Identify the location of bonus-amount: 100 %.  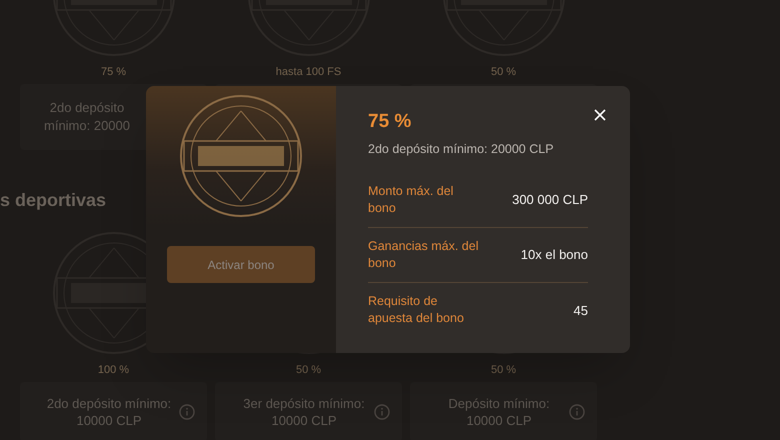
(114, 370).